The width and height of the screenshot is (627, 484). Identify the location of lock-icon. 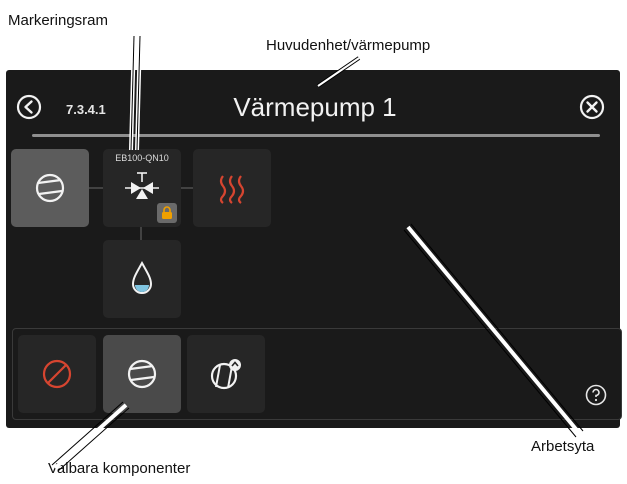
(167, 212).